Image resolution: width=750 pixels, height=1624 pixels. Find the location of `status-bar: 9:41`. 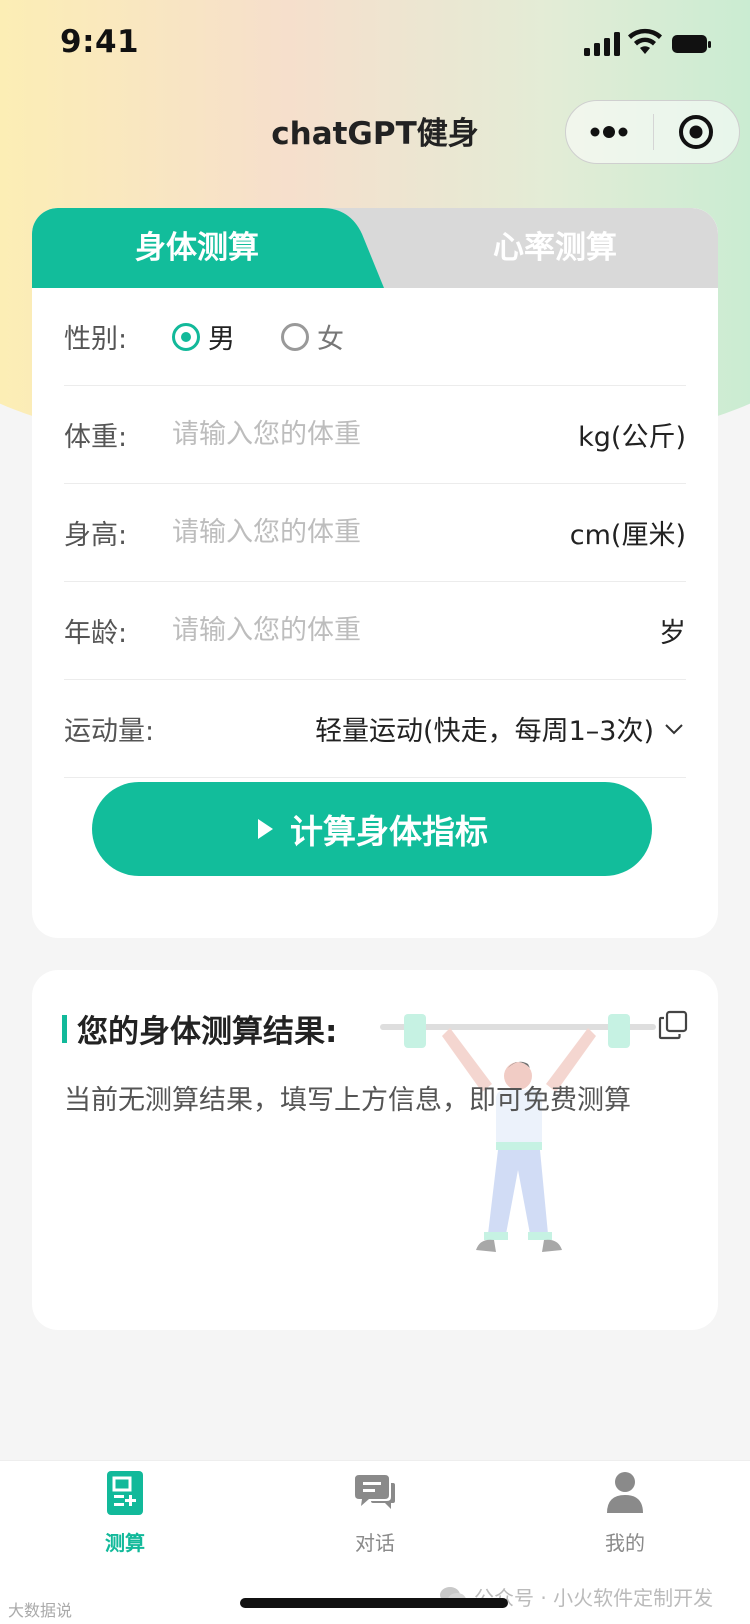

status-bar: 9:41 is located at coordinates (375, 45).